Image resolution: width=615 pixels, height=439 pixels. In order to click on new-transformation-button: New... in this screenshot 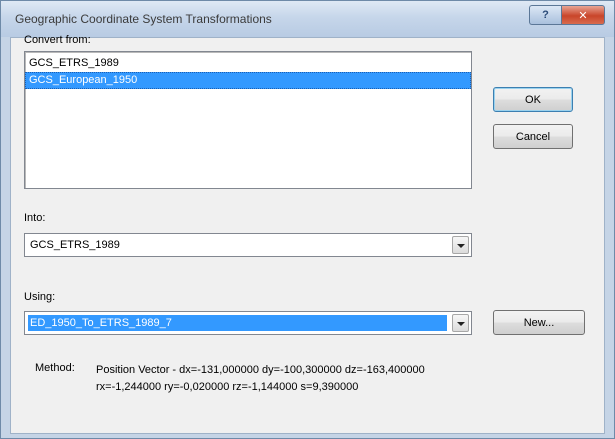, I will do `click(539, 322)`.